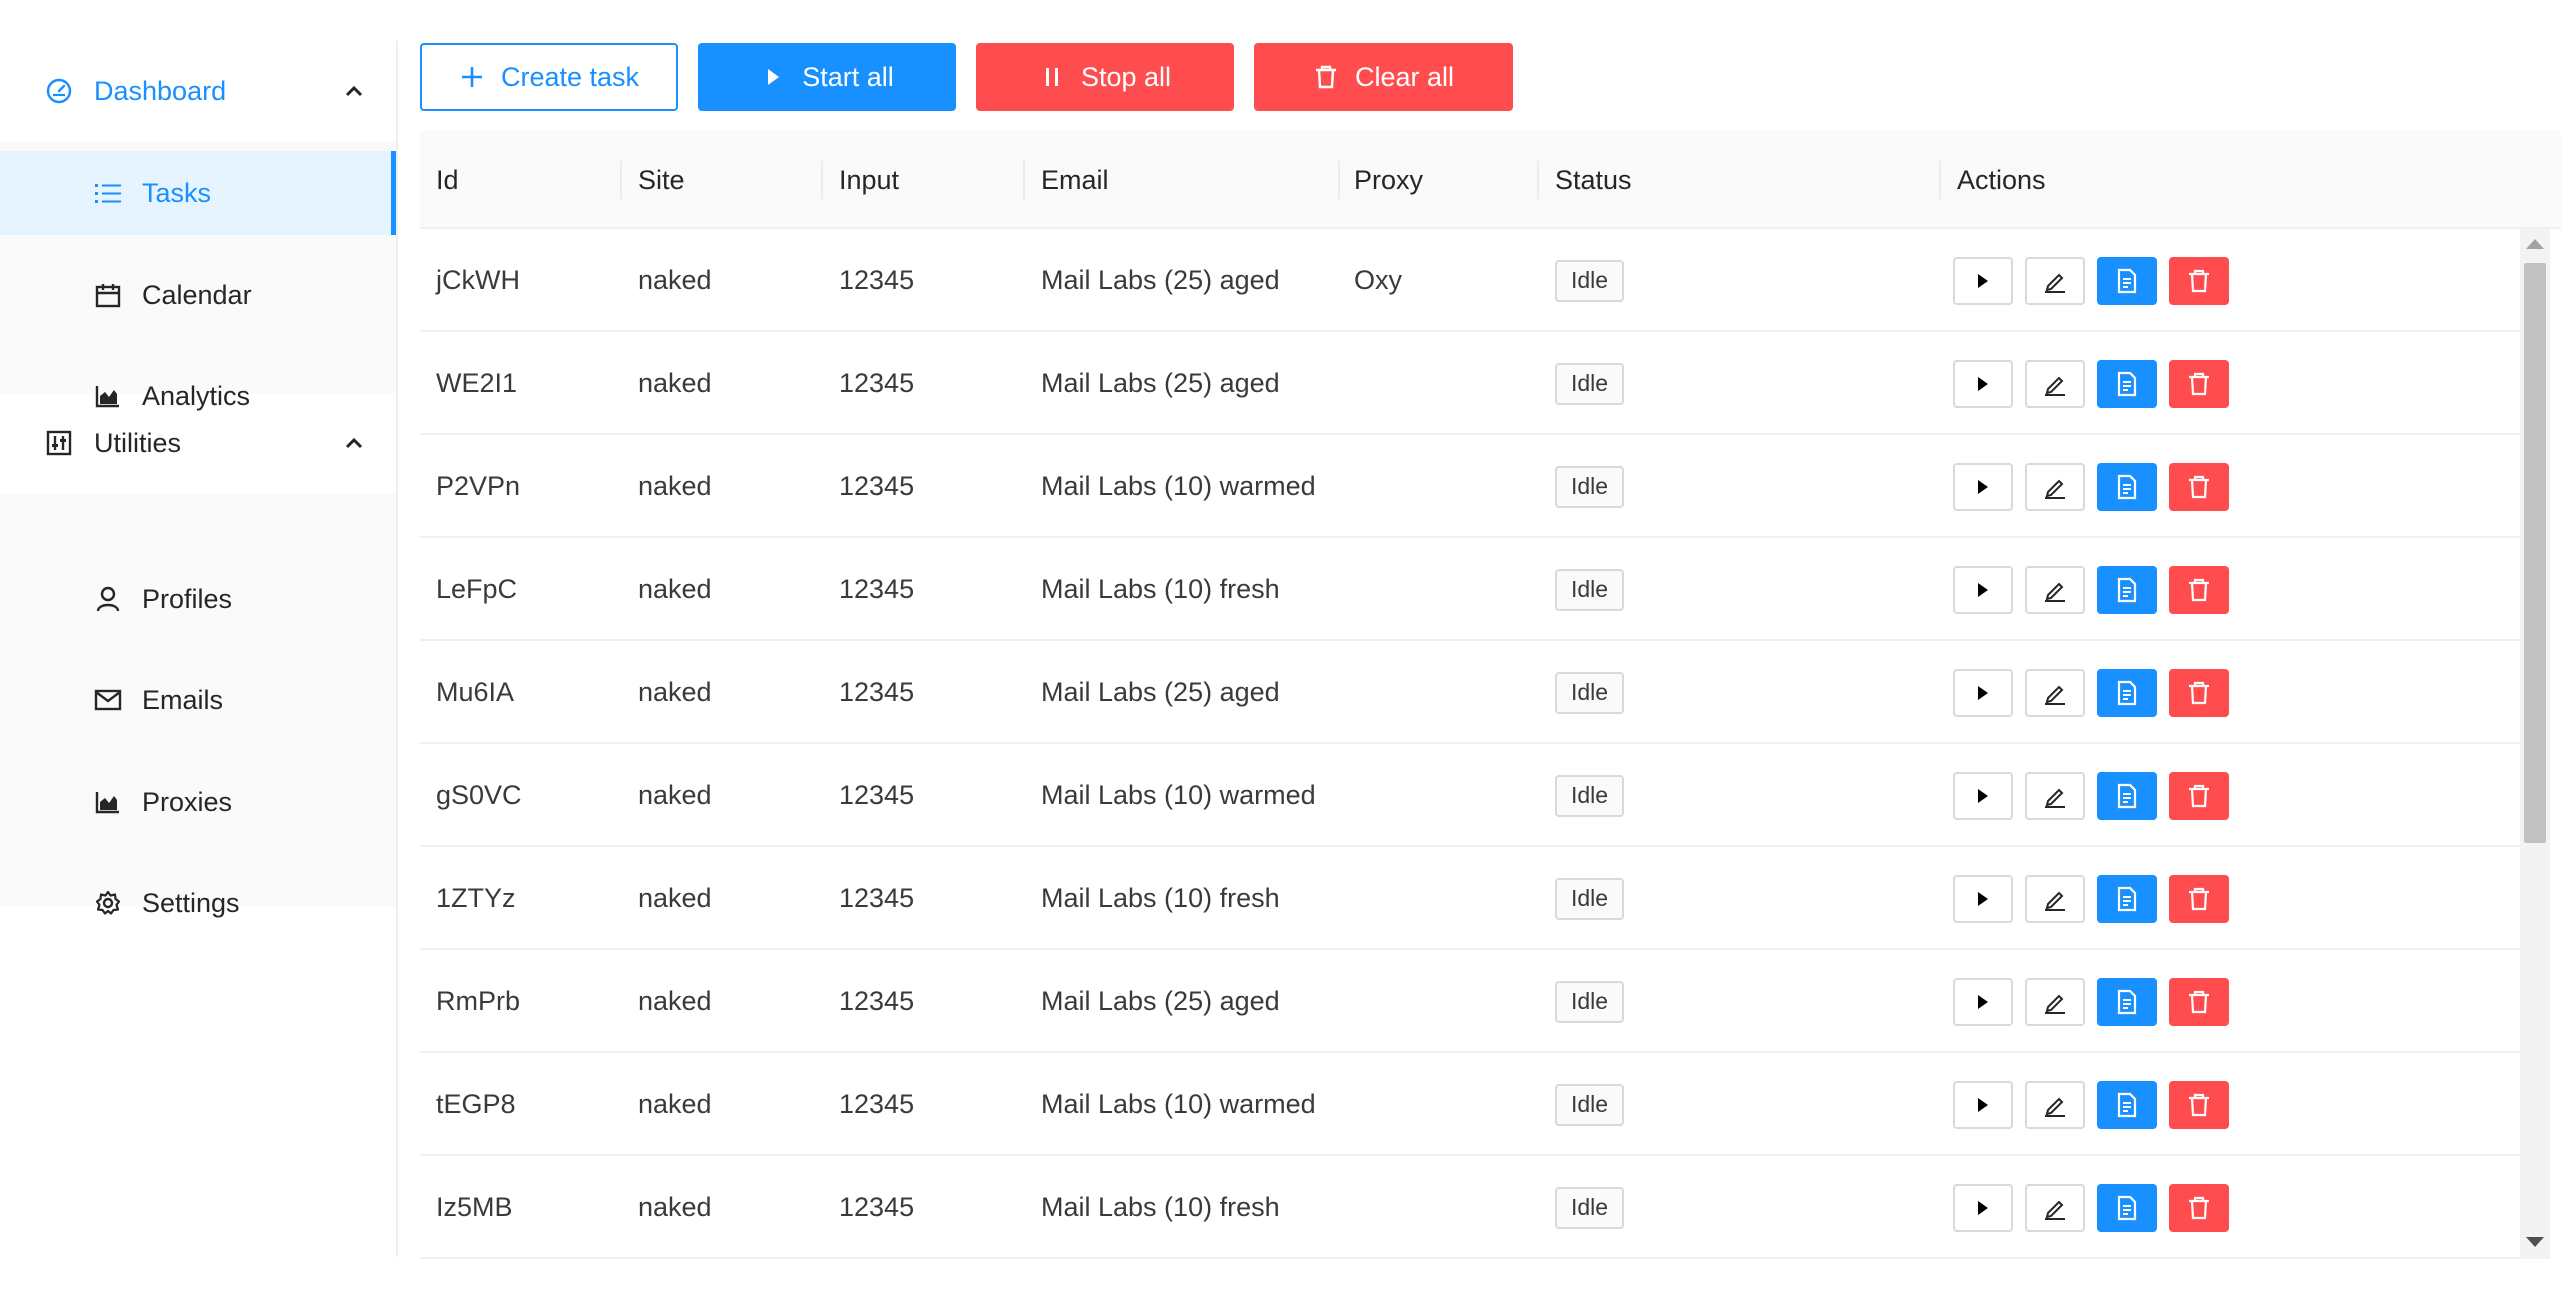 The height and width of the screenshot is (1294, 2561). Describe the element at coordinates (472, 77) in the screenshot. I see `plus-icon` at that location.